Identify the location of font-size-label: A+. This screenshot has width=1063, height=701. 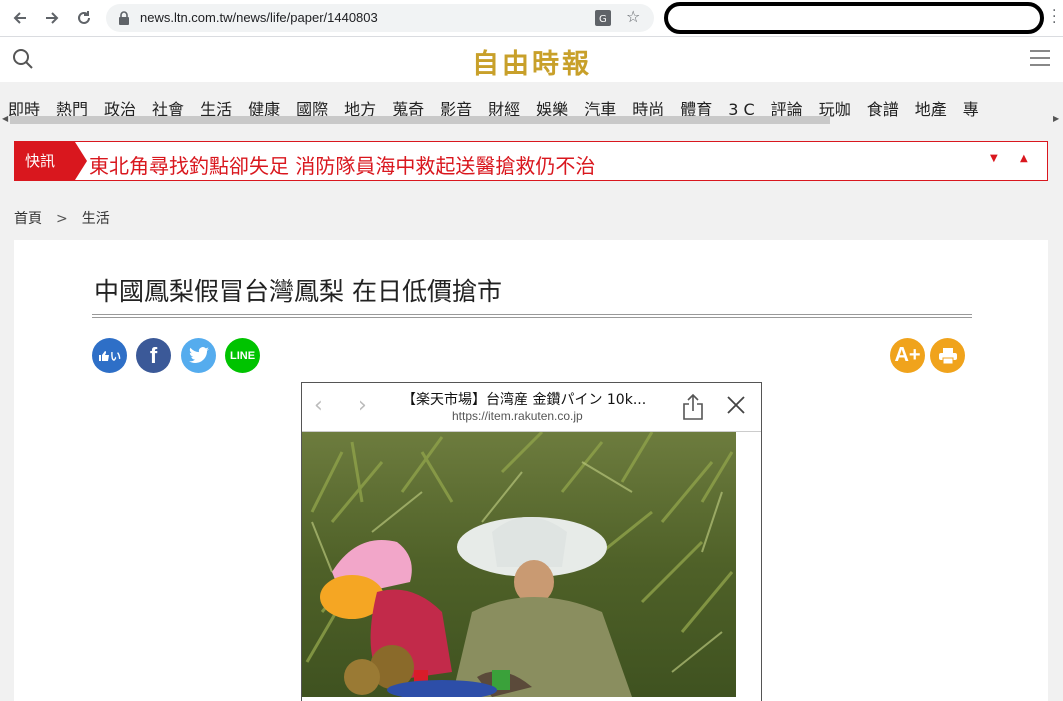
(907, 355).